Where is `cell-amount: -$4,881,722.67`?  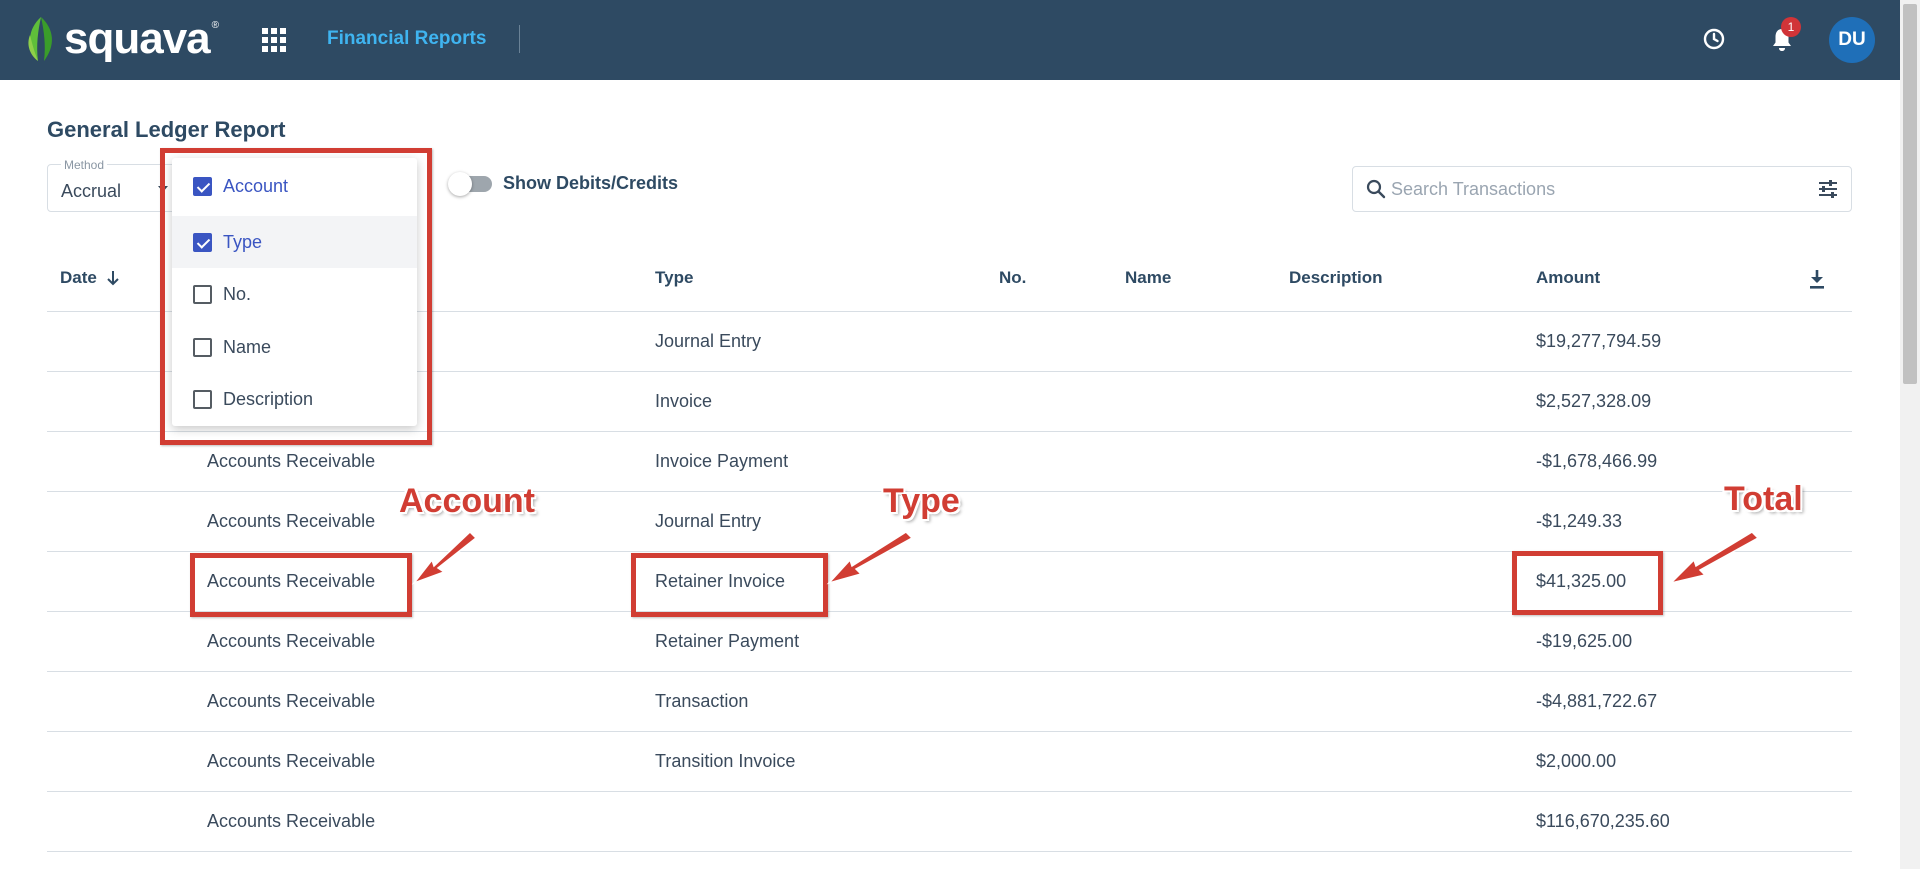
cell-amount: -$4,881,722.67 is located at coordinates (1597, 701).